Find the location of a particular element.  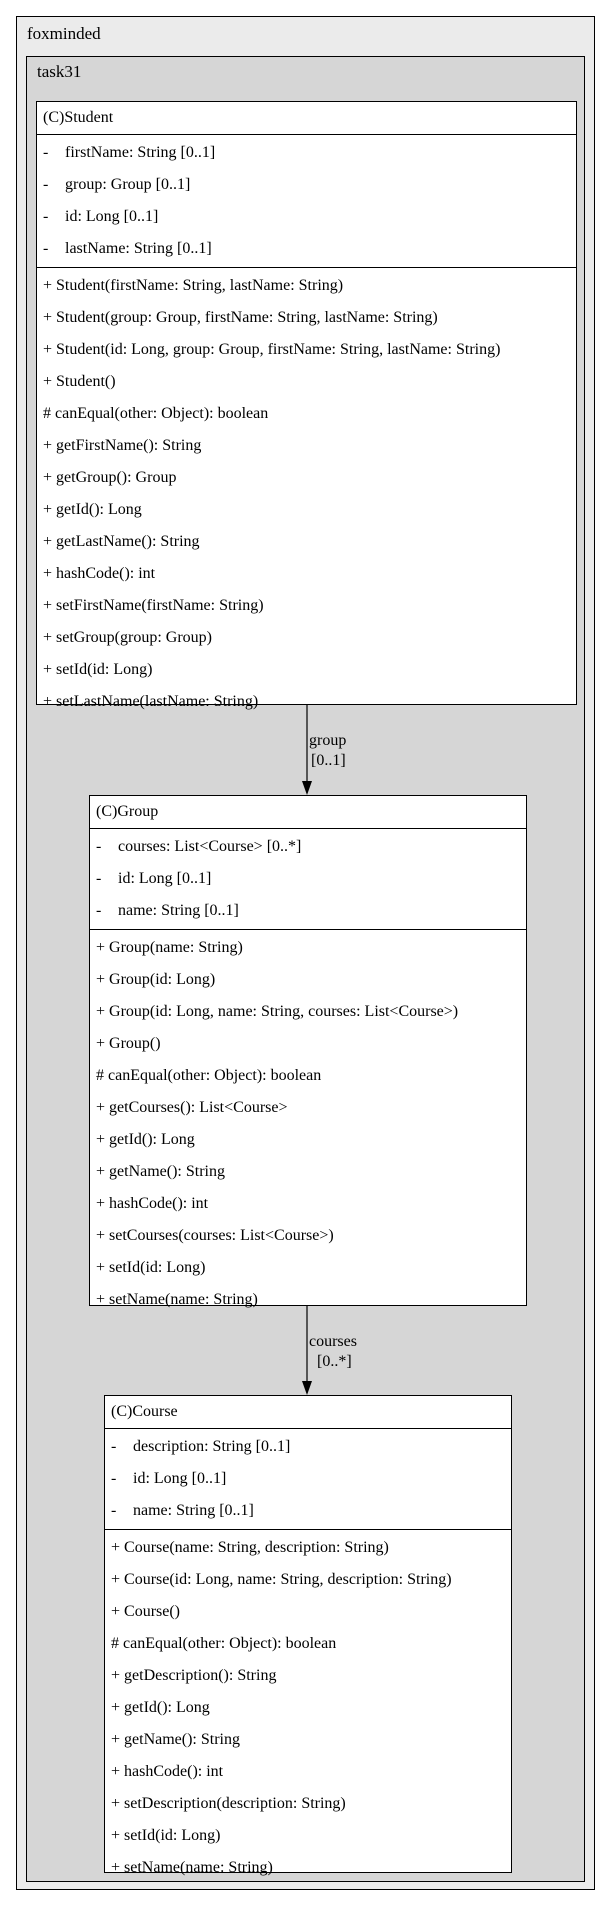

association-label-courses: courses [0..*] is located at coordinates (333, 1352).